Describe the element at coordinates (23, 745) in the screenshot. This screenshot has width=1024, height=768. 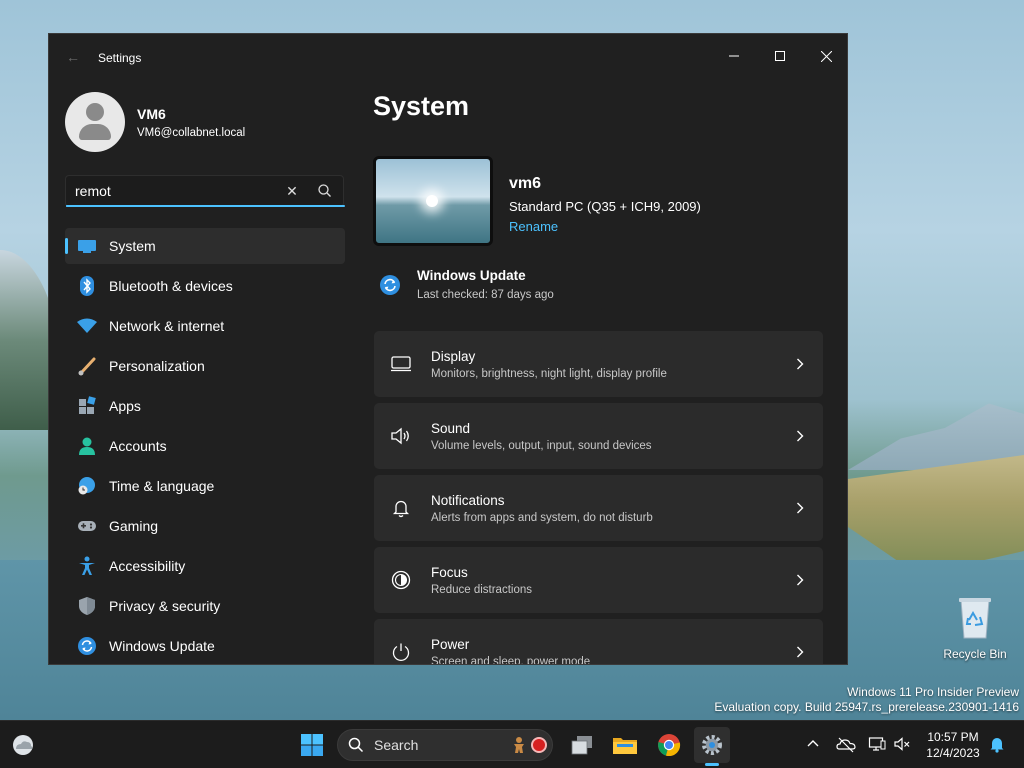
I see `weather-cloud-icon` at that location.